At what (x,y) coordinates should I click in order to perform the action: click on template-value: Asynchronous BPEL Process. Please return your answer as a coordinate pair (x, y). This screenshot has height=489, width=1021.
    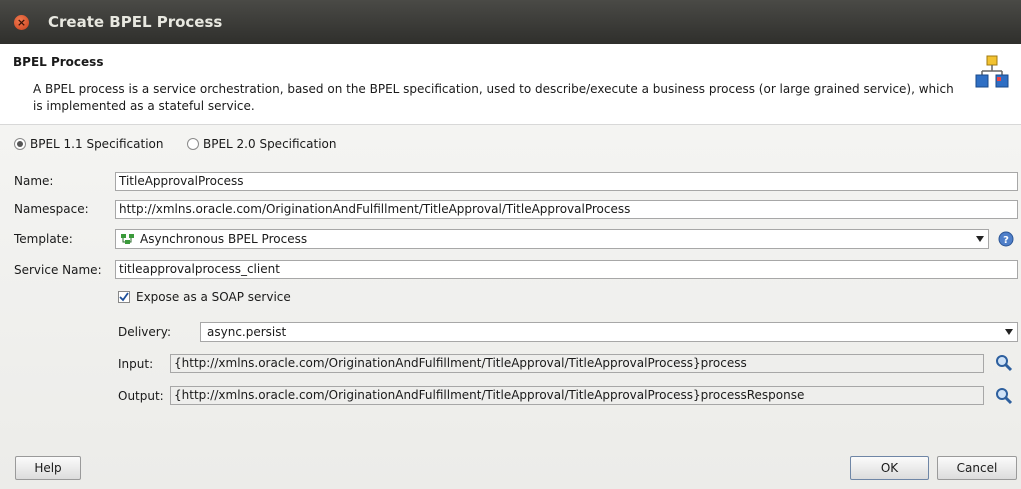
    Looking at the image, I should click on (224, 239).